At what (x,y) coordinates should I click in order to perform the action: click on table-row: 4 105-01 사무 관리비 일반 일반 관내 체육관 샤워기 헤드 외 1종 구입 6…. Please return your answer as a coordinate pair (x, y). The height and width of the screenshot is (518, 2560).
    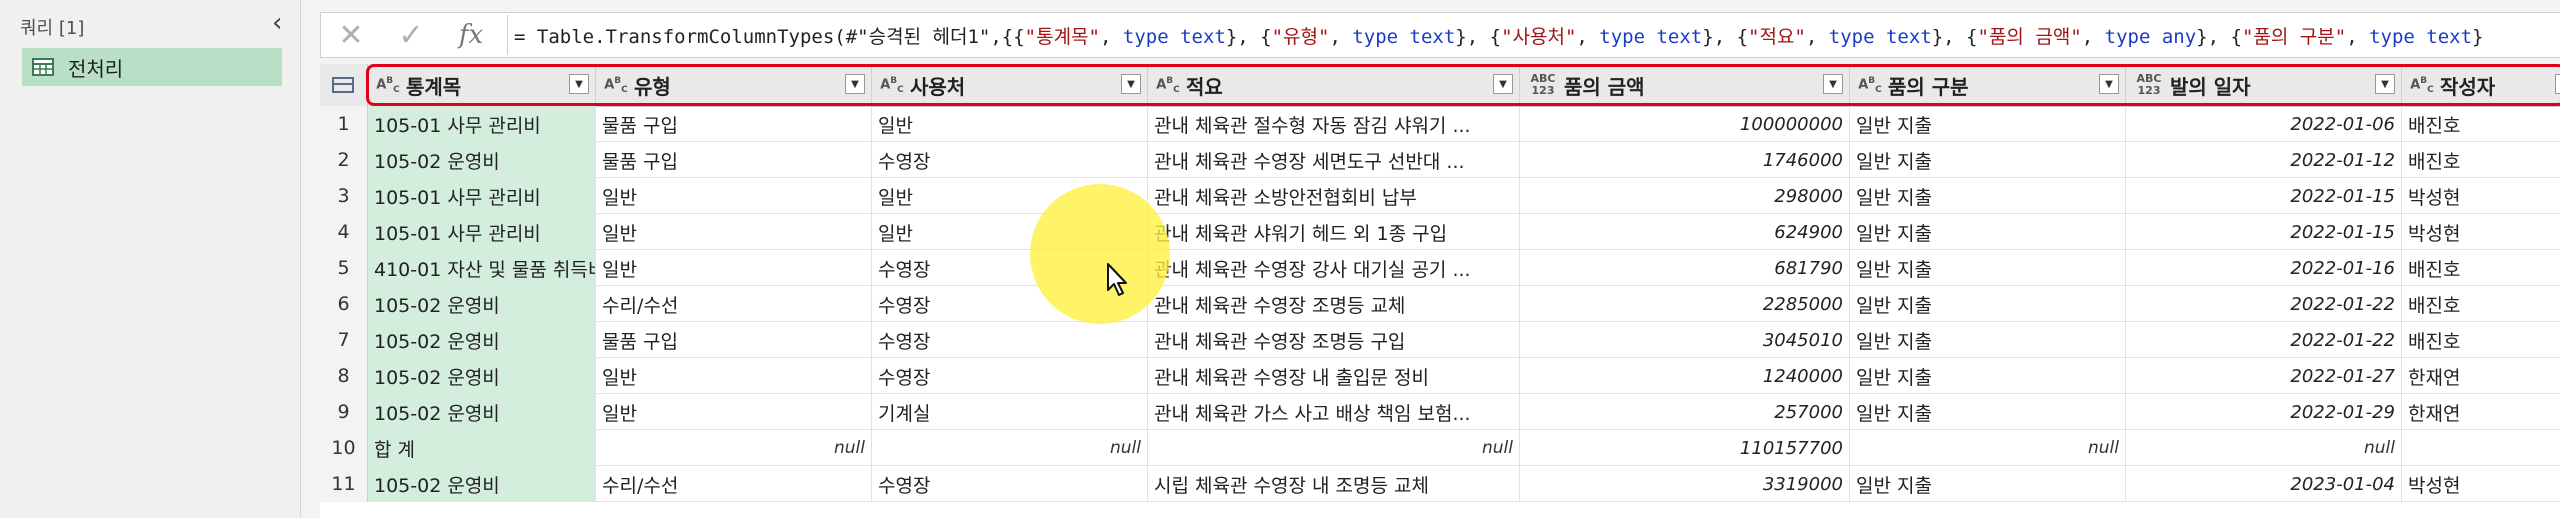
    Looking at the image, I should click on (1440, 232).